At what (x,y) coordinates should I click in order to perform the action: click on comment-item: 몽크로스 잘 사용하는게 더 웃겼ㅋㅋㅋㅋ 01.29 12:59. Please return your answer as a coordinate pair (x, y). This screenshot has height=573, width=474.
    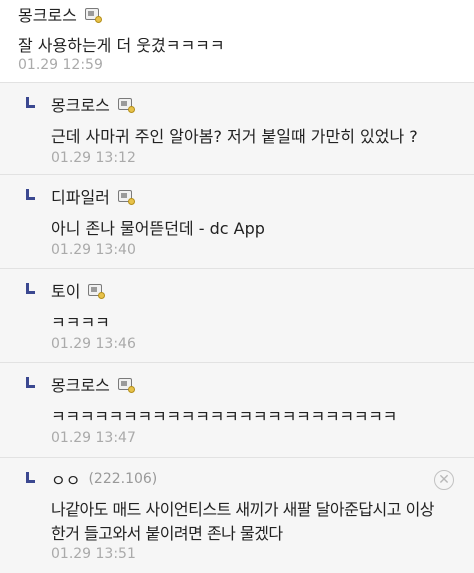
    Looking at the image, I should click on (237, 41).